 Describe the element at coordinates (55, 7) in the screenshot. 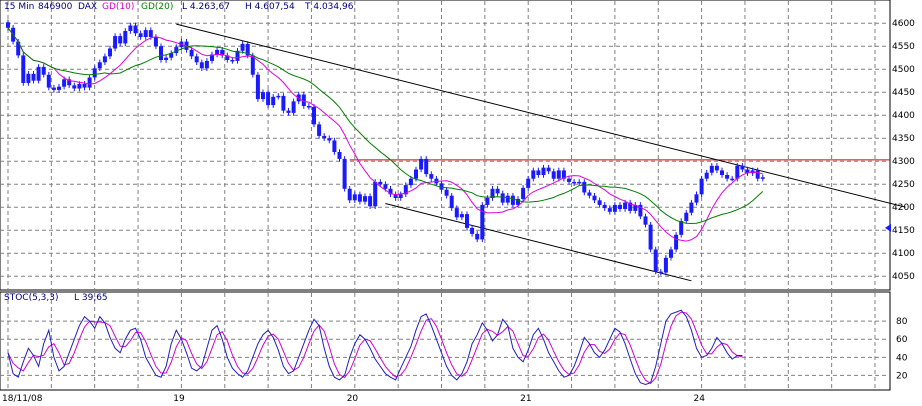

I see `symbol-code: 846900` at that location.